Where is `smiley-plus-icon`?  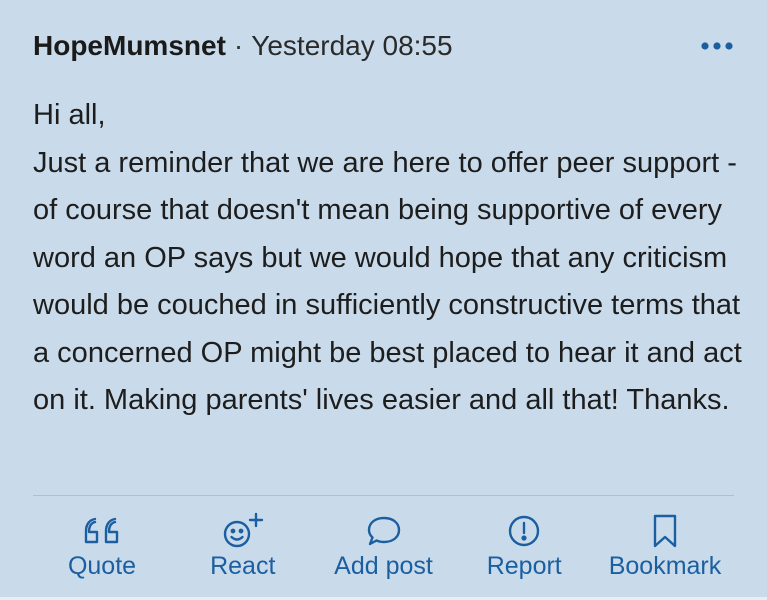 smiley-plus-icon is located at coordinates (243, 531).